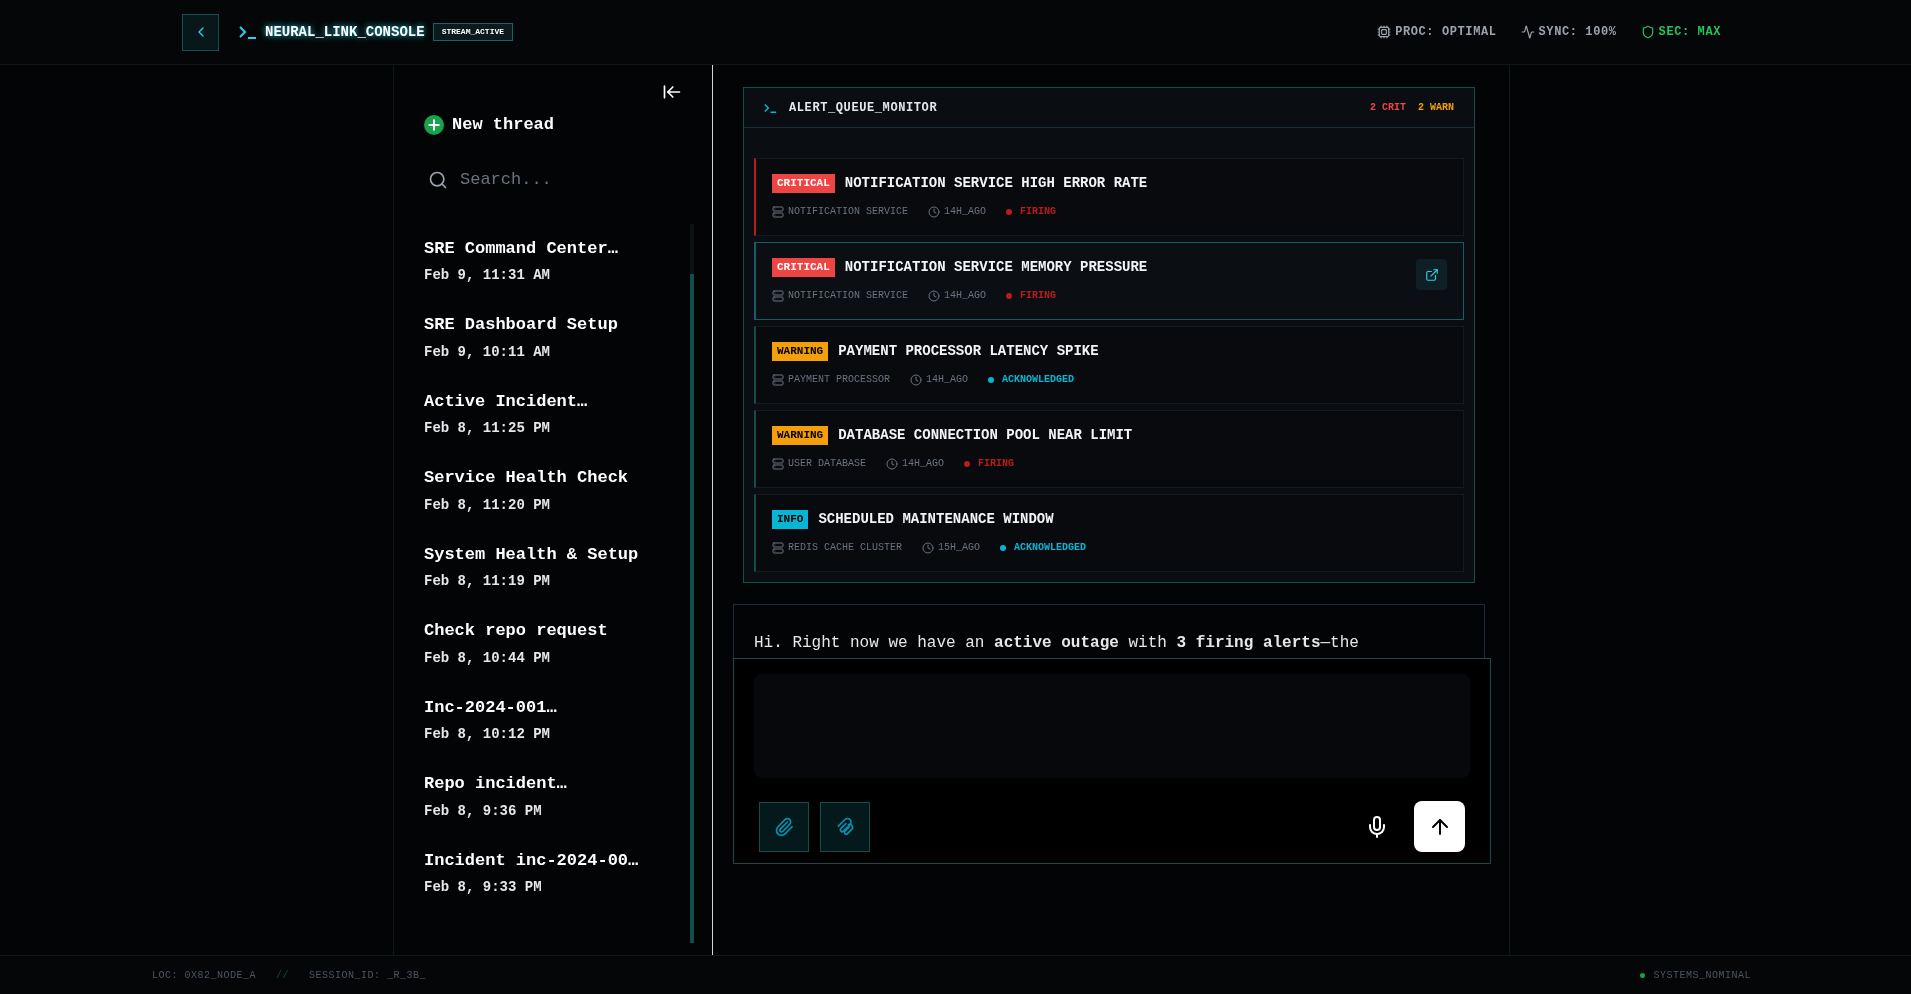  Describe the element at coordinates (1109, 533) in the screenshot. I see `alert-card: INFO SCHEDULED MAINTENANCE WINDOW REDIS CACHE CLUSTER 15H_AGO ACKNOWLEDGED` at that location.